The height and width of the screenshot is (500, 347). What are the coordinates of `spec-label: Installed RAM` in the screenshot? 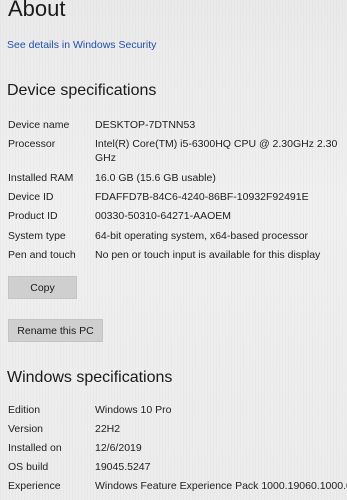 It's located at (41, 178).